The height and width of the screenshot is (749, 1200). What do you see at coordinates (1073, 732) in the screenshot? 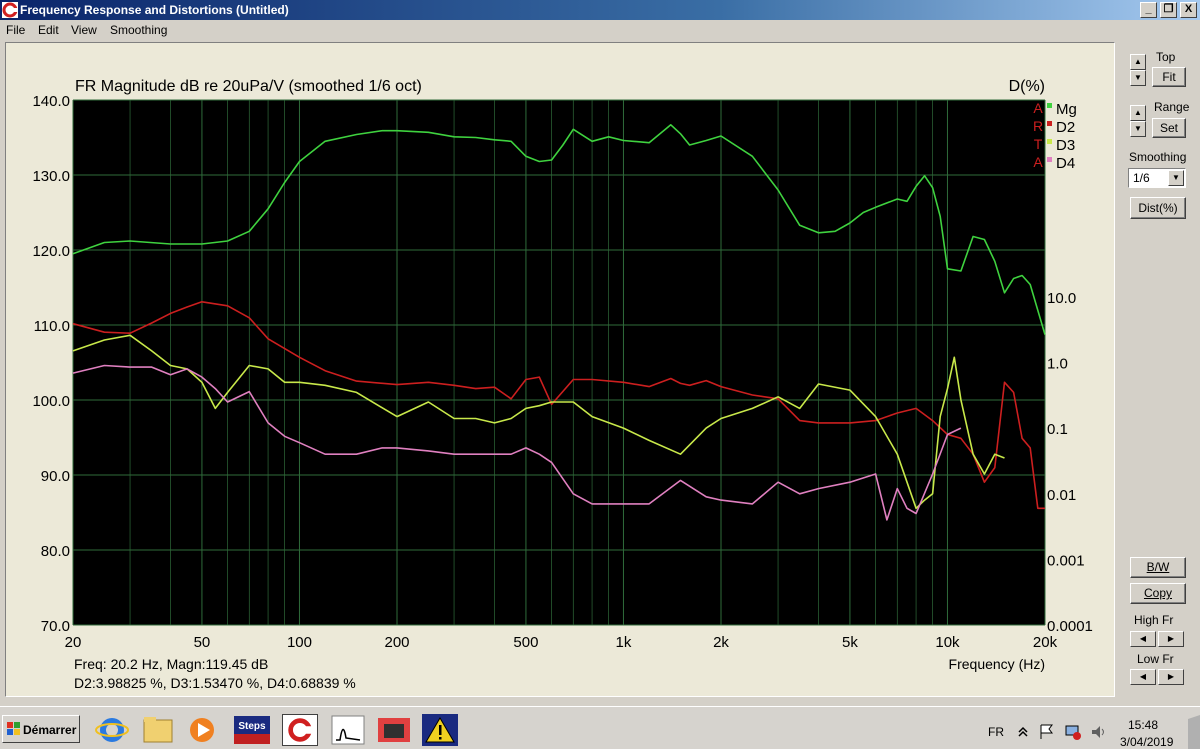
I see `network-icon` at bounding box center [1073, 732].